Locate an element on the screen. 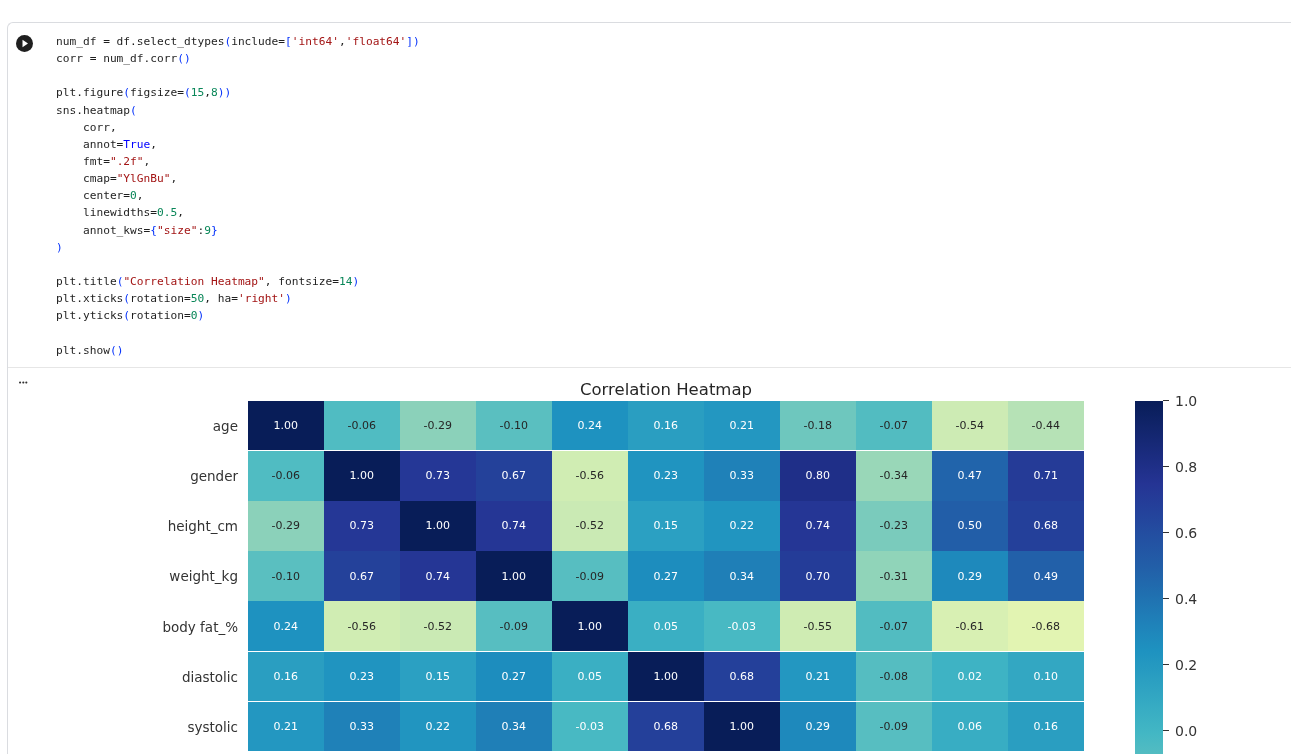 This screenshot has width=1291, height=754. row-label: age is located at coordinates (225, 425).